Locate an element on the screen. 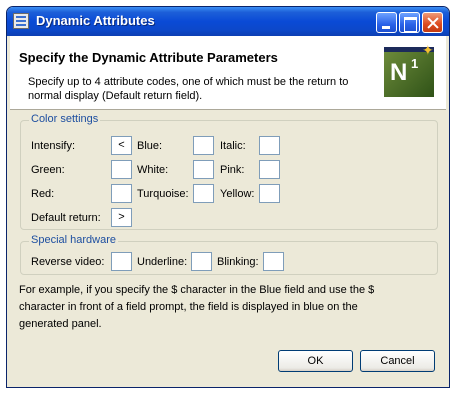 This screenshot has width=457, height=395. n1-logo-icon: N 1 ✦ is located at coordinates (409, 70).